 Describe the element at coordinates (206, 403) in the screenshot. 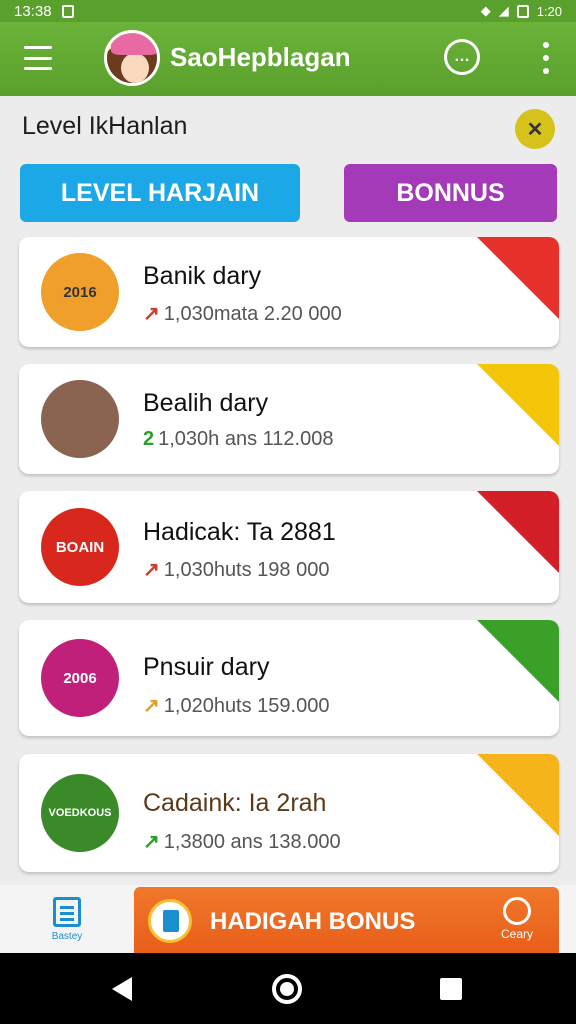

I see `card-title: Bealih dary` at that location.